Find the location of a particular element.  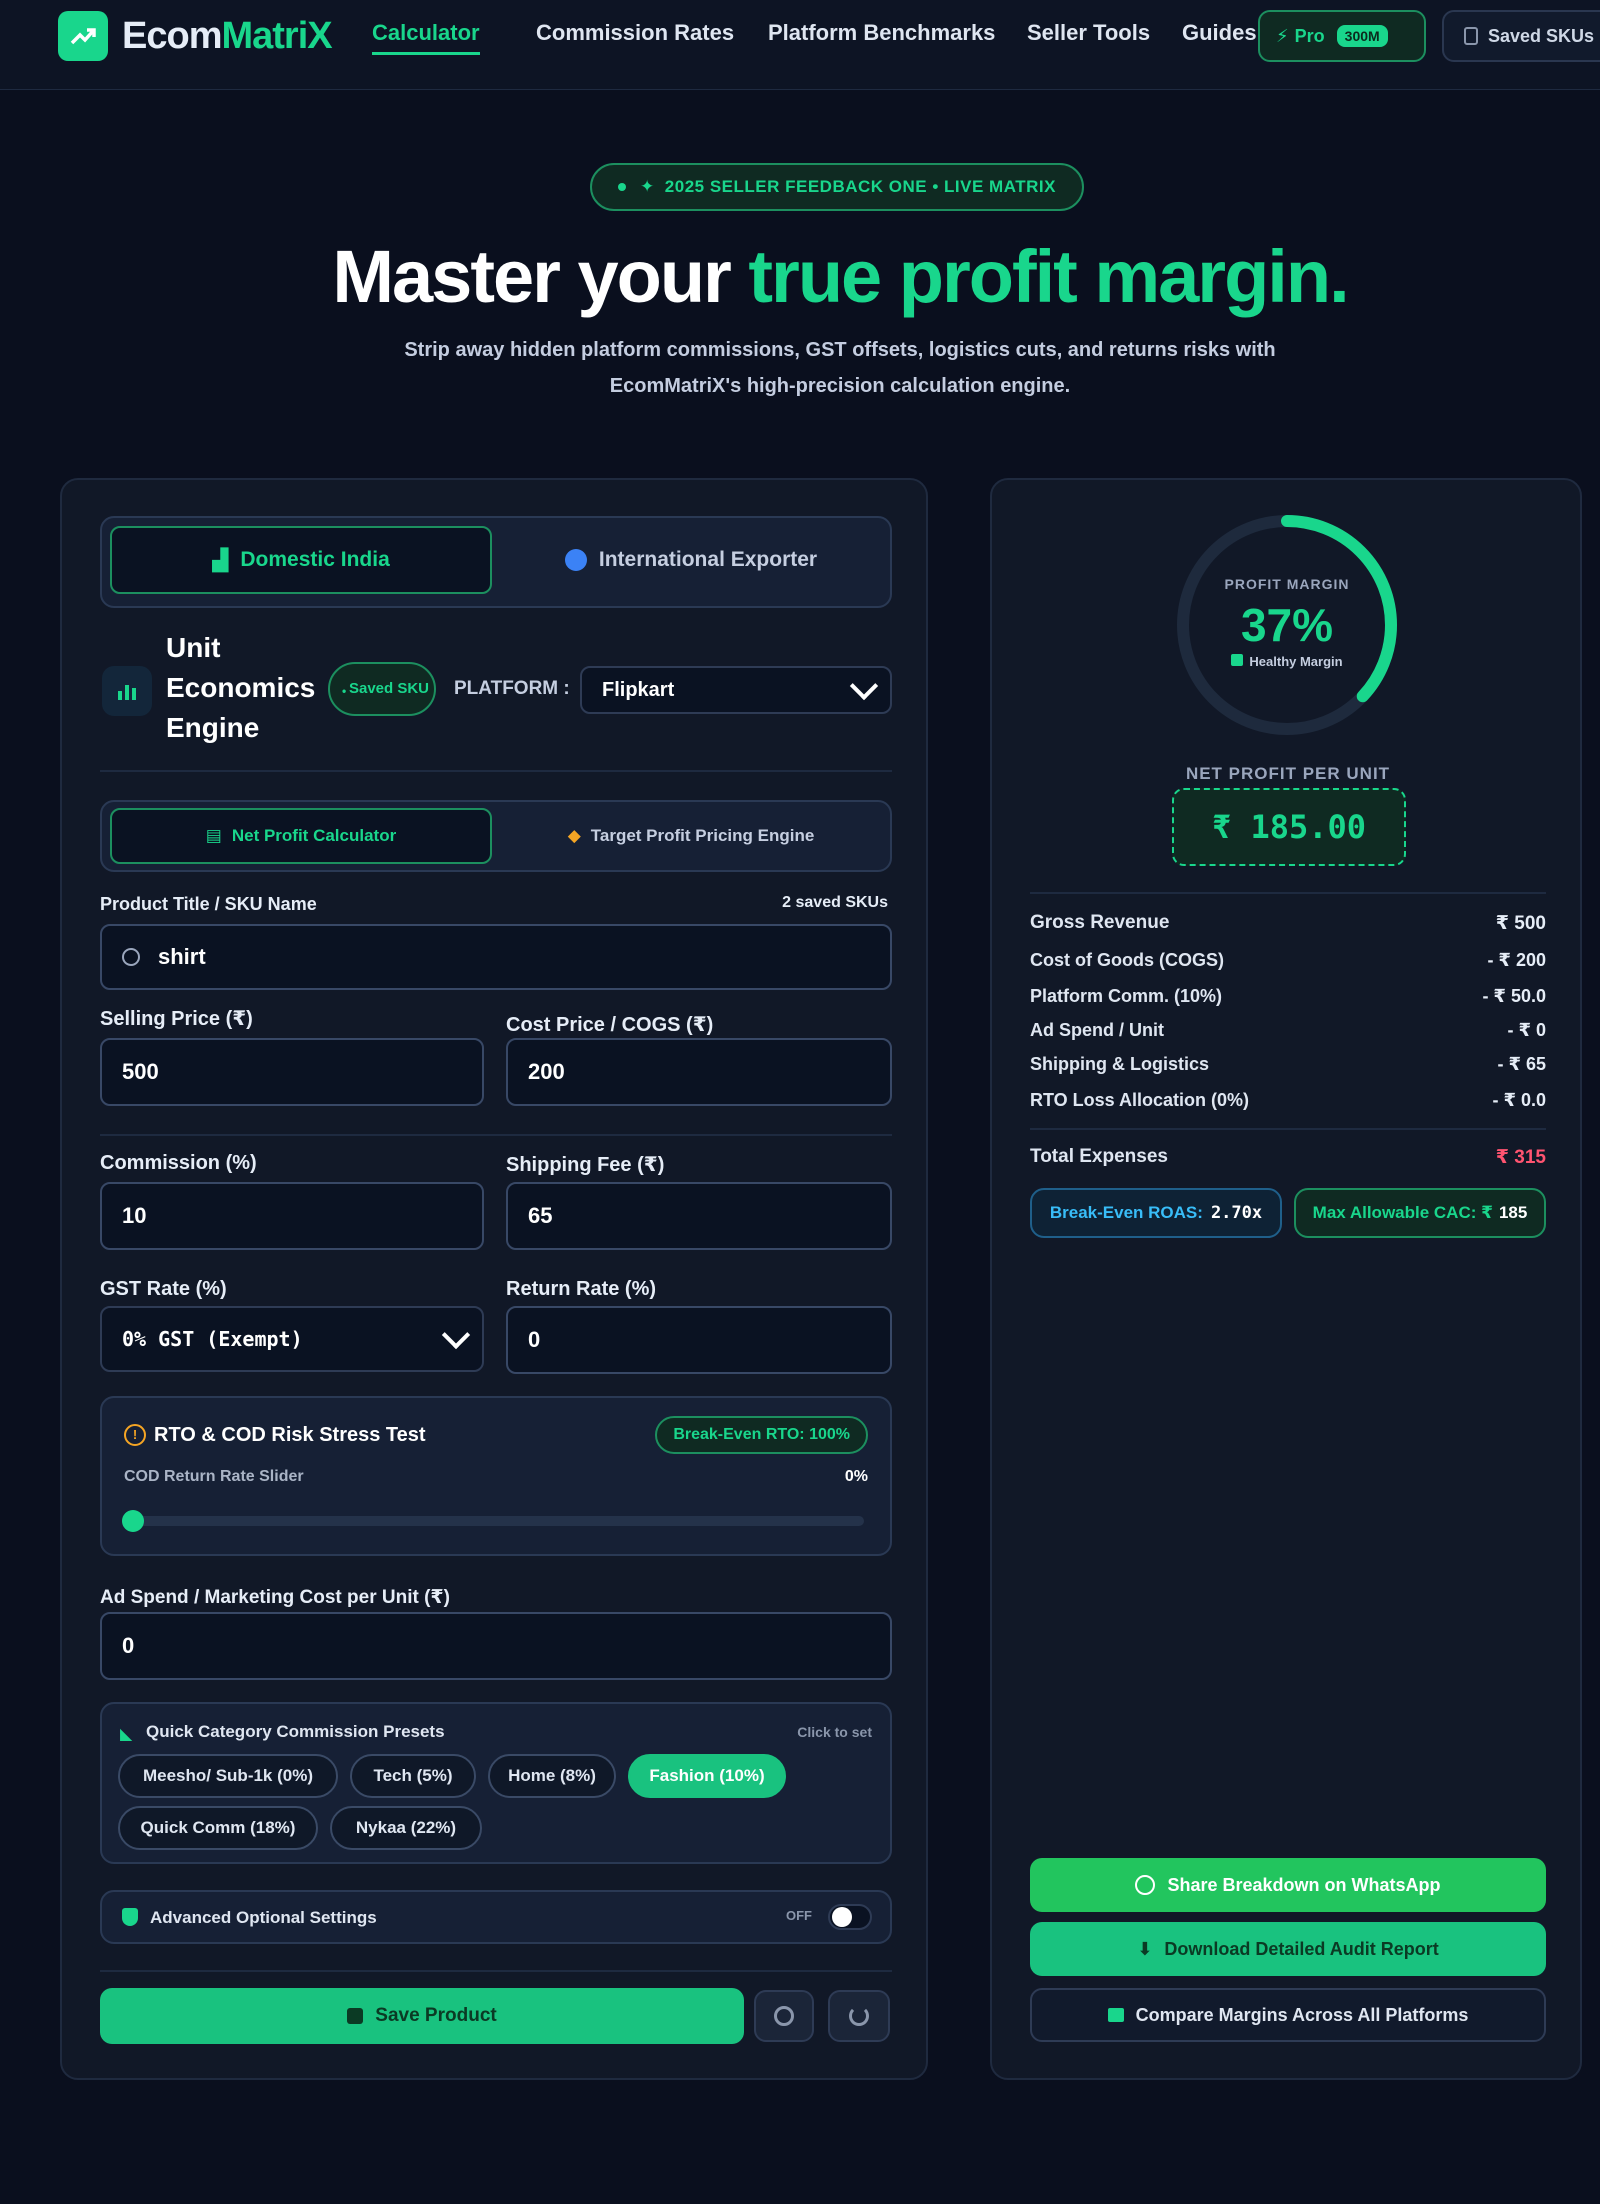

roas-pill: Break-Even ROAS: 2.70x is located at coordinates (1156, 1213).